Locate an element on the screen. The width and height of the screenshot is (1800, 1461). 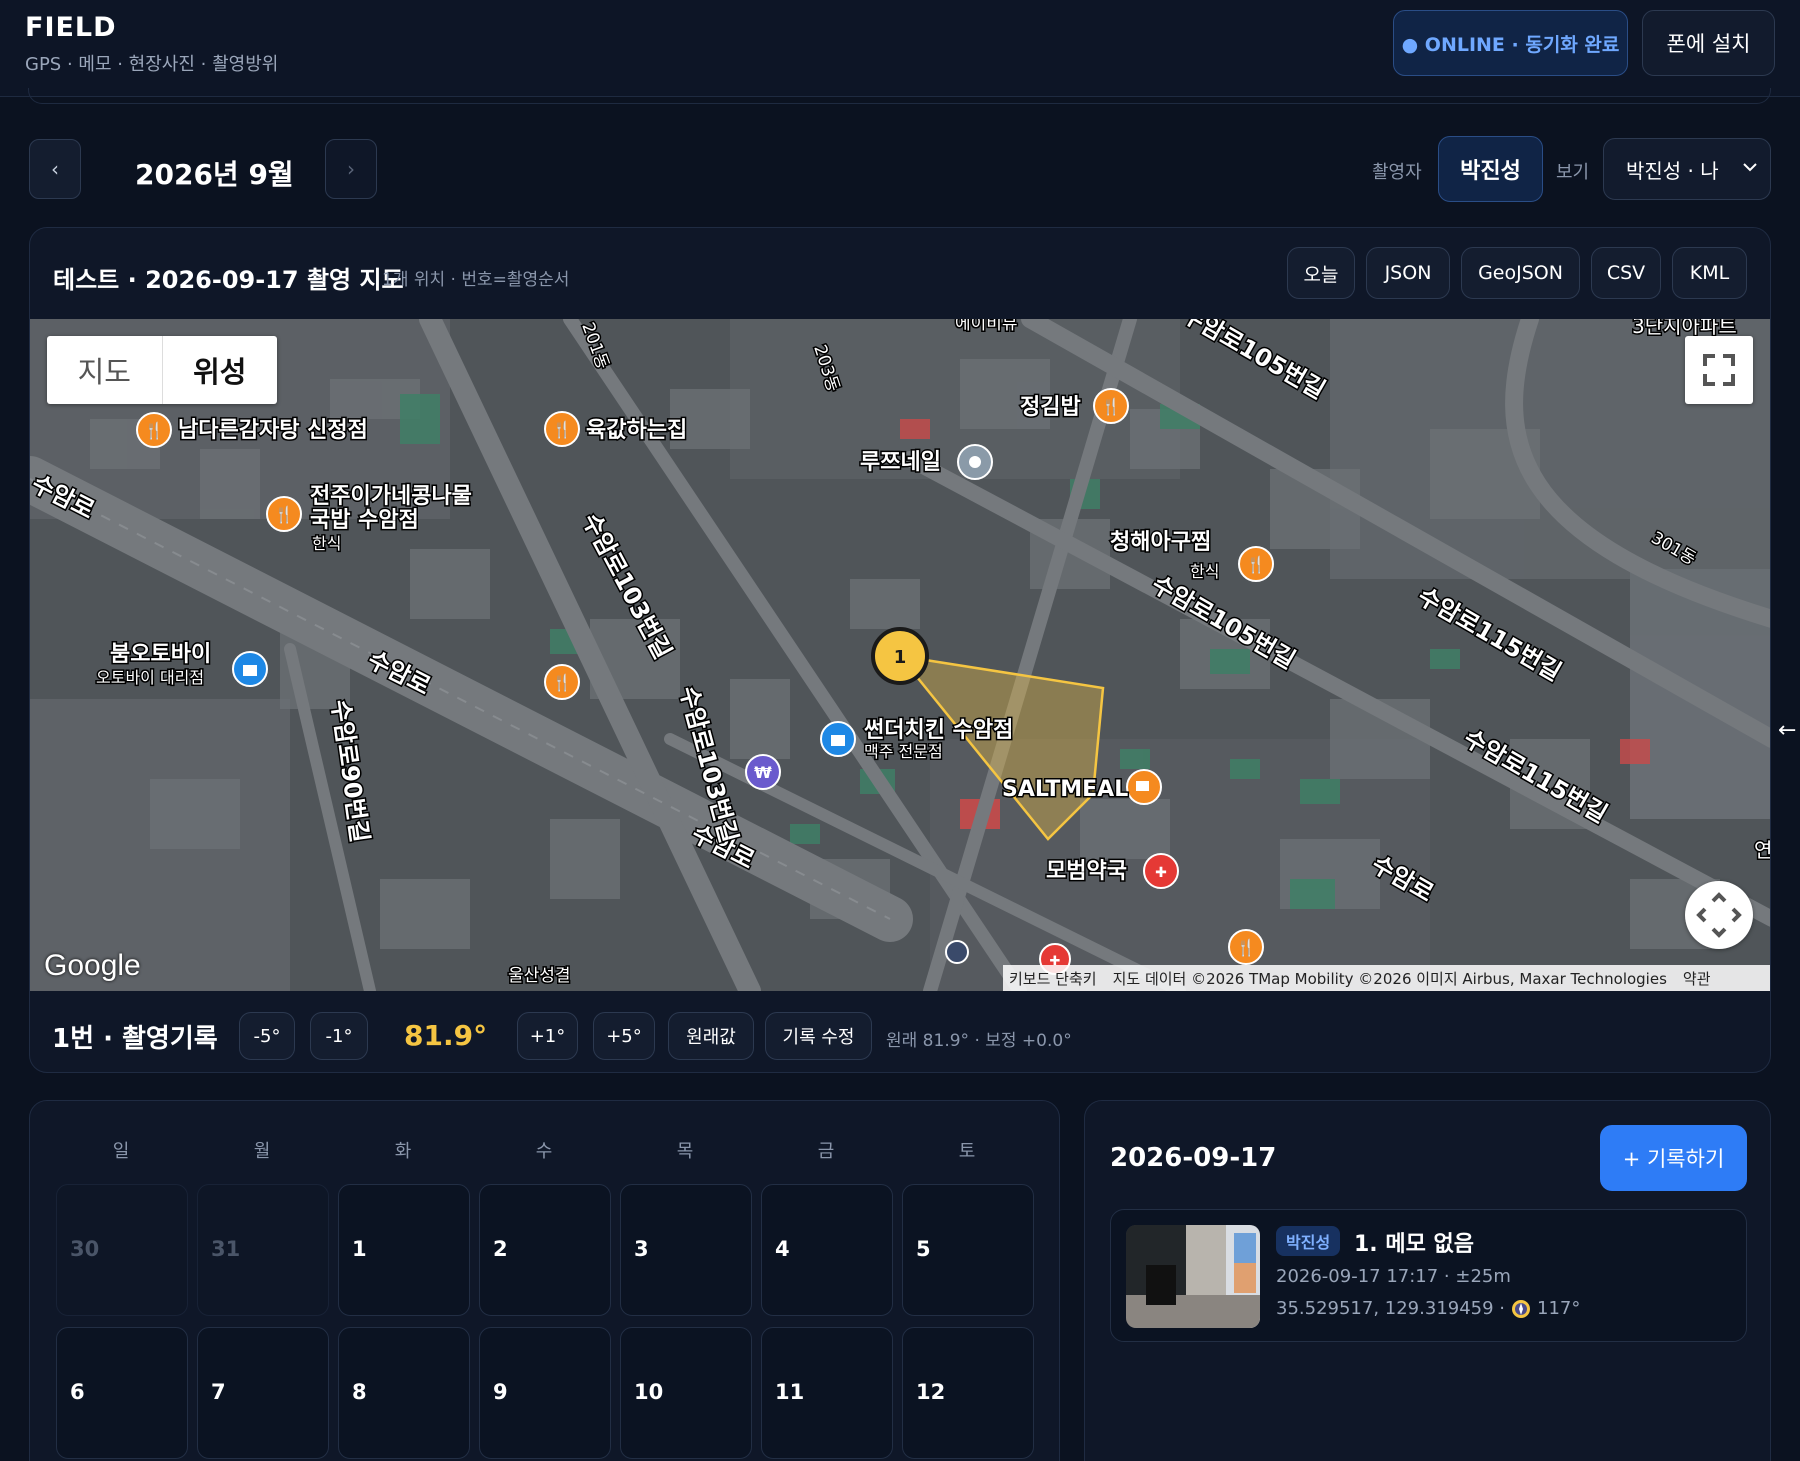
selected-date-title: 2026-09-17 is located at coordinates (1193, 1158).